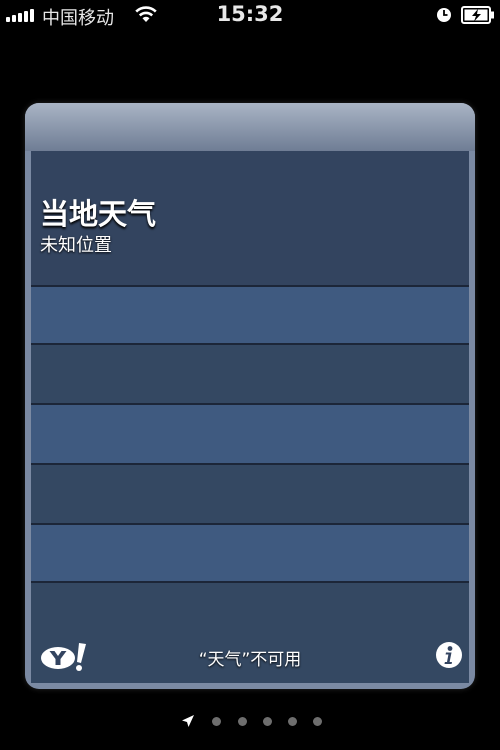  What do you see at coordinates (444, 15) in the screenshot?
I see `alarm-clock-icon` at bounding box center [444, 15].